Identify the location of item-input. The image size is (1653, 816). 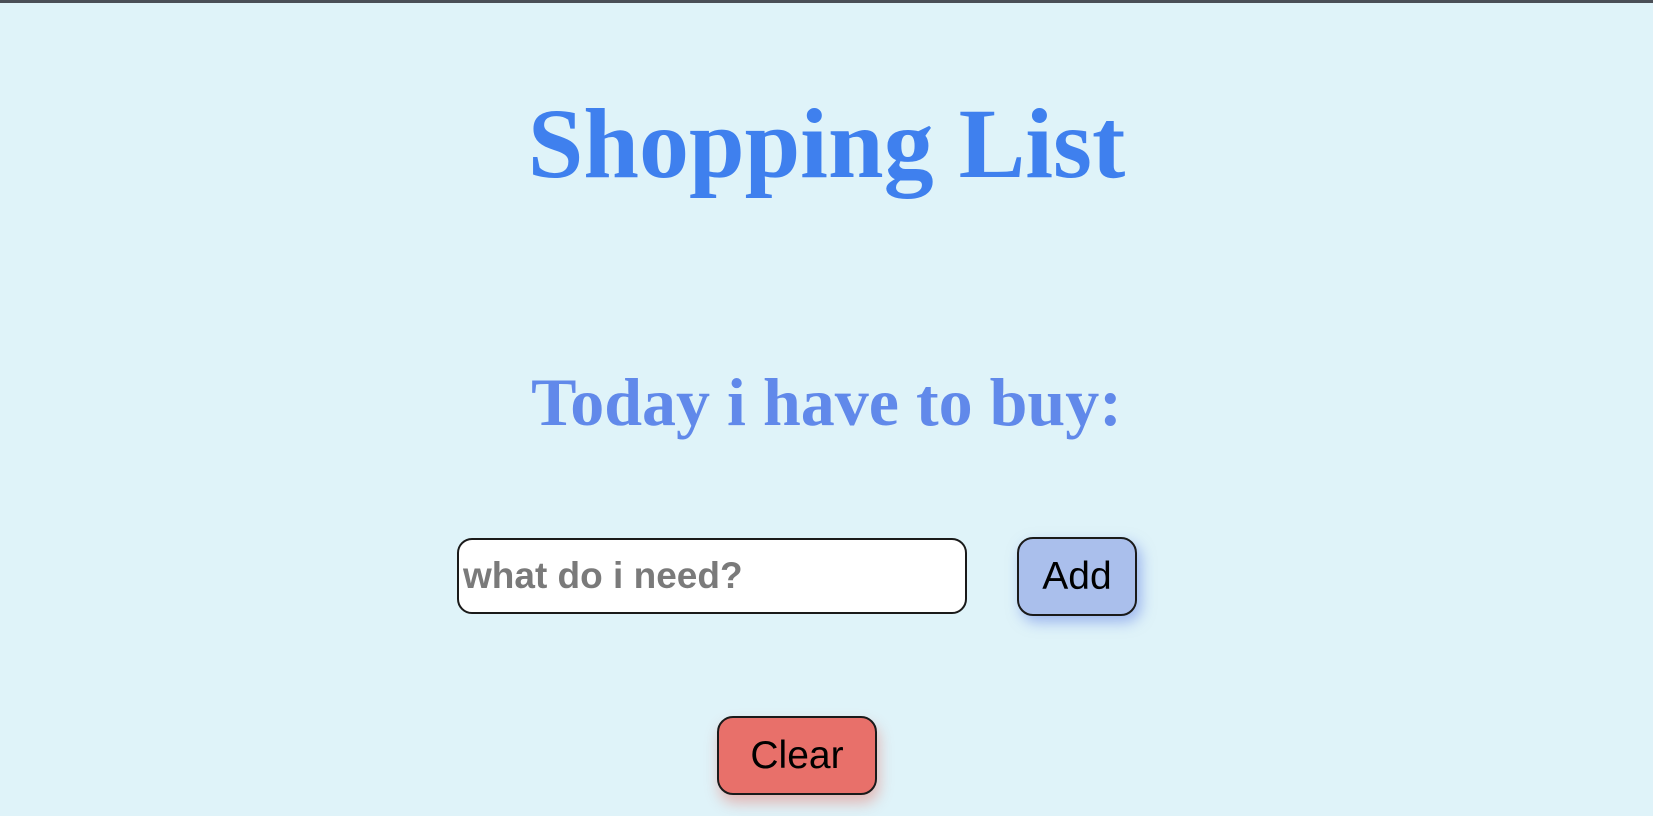
(712, 576).